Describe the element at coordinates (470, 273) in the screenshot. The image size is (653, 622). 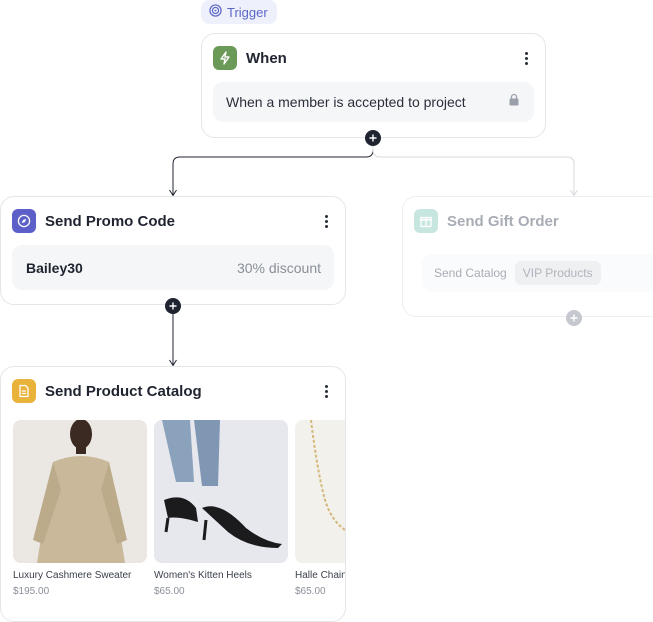
I see `gift-action-label: Send Catalog` at that location.